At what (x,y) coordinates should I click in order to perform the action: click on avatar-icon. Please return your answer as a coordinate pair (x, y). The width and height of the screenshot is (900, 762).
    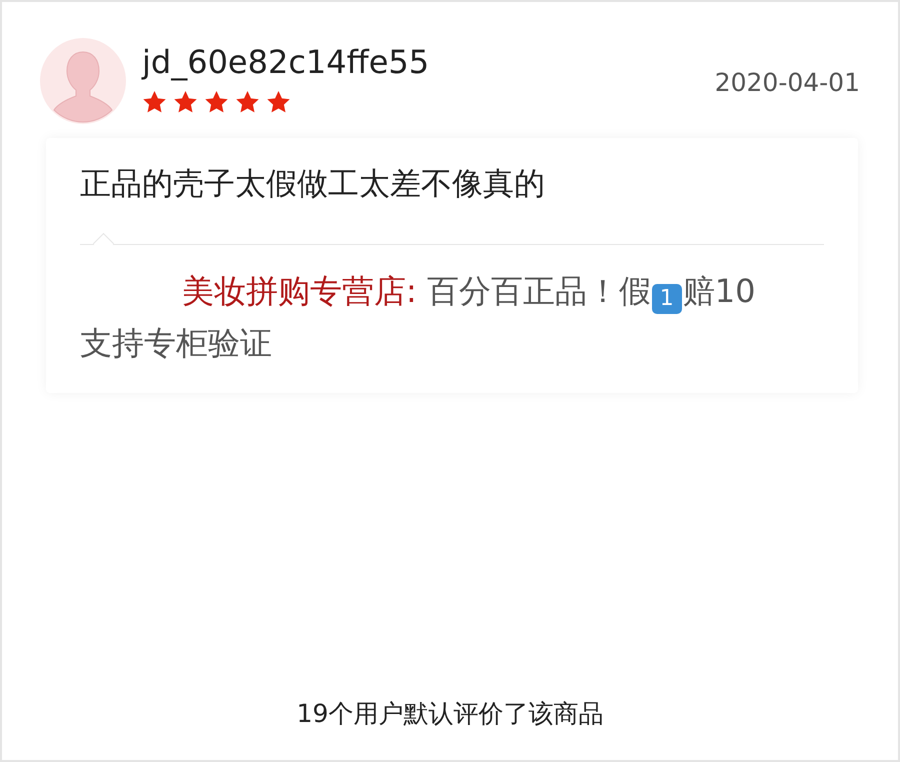
    Looking at the image, I should click on (83, 81).